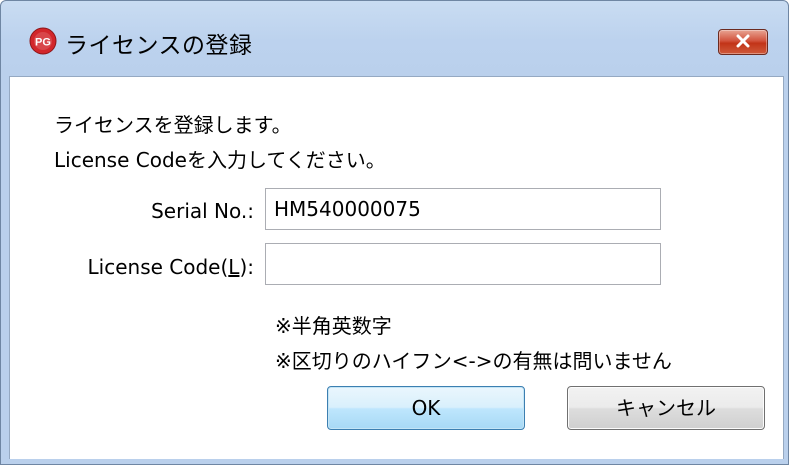 This screenshot has height=465, width=789. What do you see at coordinates (158, 267) in the screenshot?
I see `license-label-prefix: License Code(` at bounding box center [158, 267].